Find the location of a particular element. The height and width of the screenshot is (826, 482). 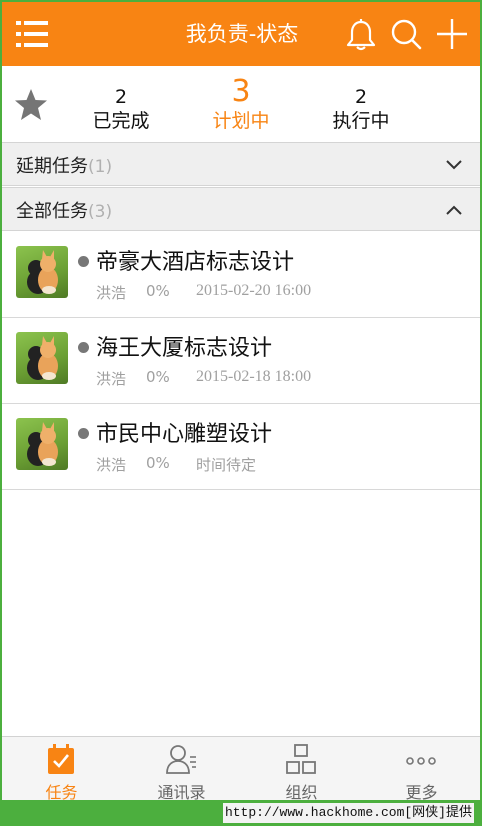

nav-label: 任务 is located at coordinates (61, 791).